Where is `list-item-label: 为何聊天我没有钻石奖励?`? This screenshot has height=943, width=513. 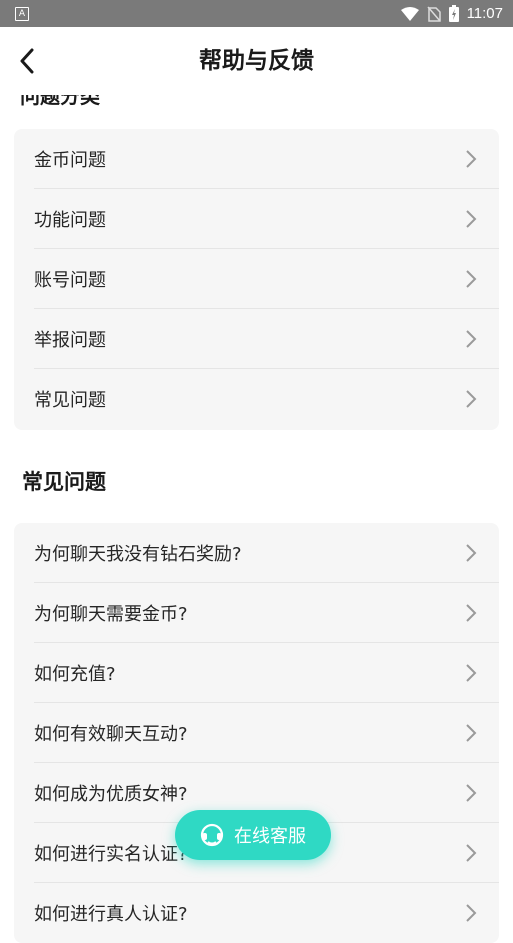 list-item-label: 为何聊天我没有钻石奖励? is located at coordinates (138, 554).